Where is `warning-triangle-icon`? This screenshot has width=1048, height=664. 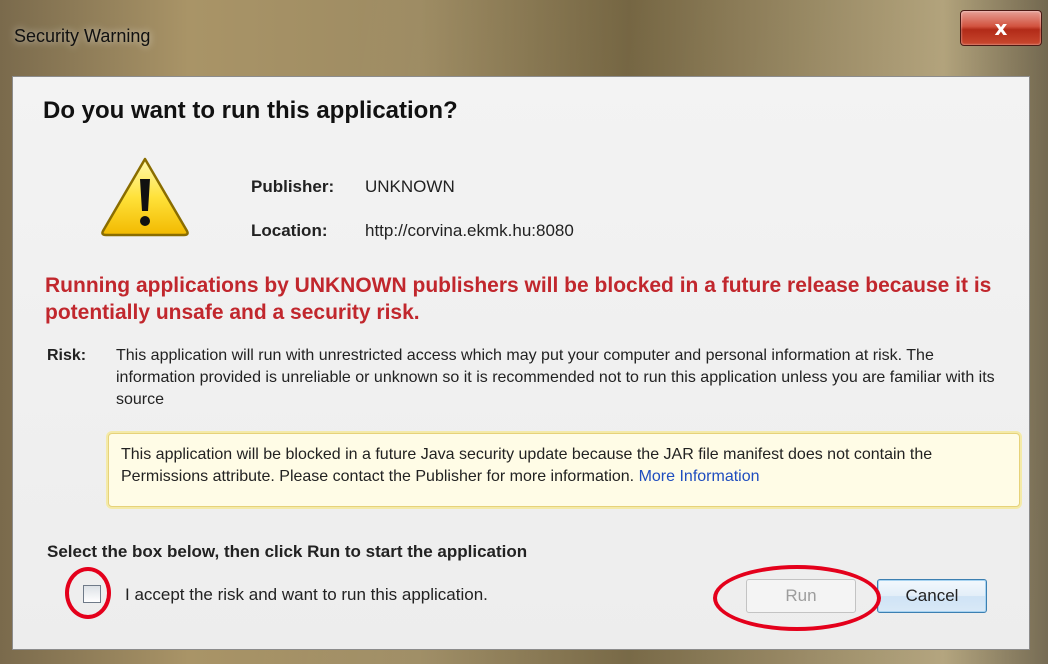
warning-triangle-icon is located at coordinates (145, 197).